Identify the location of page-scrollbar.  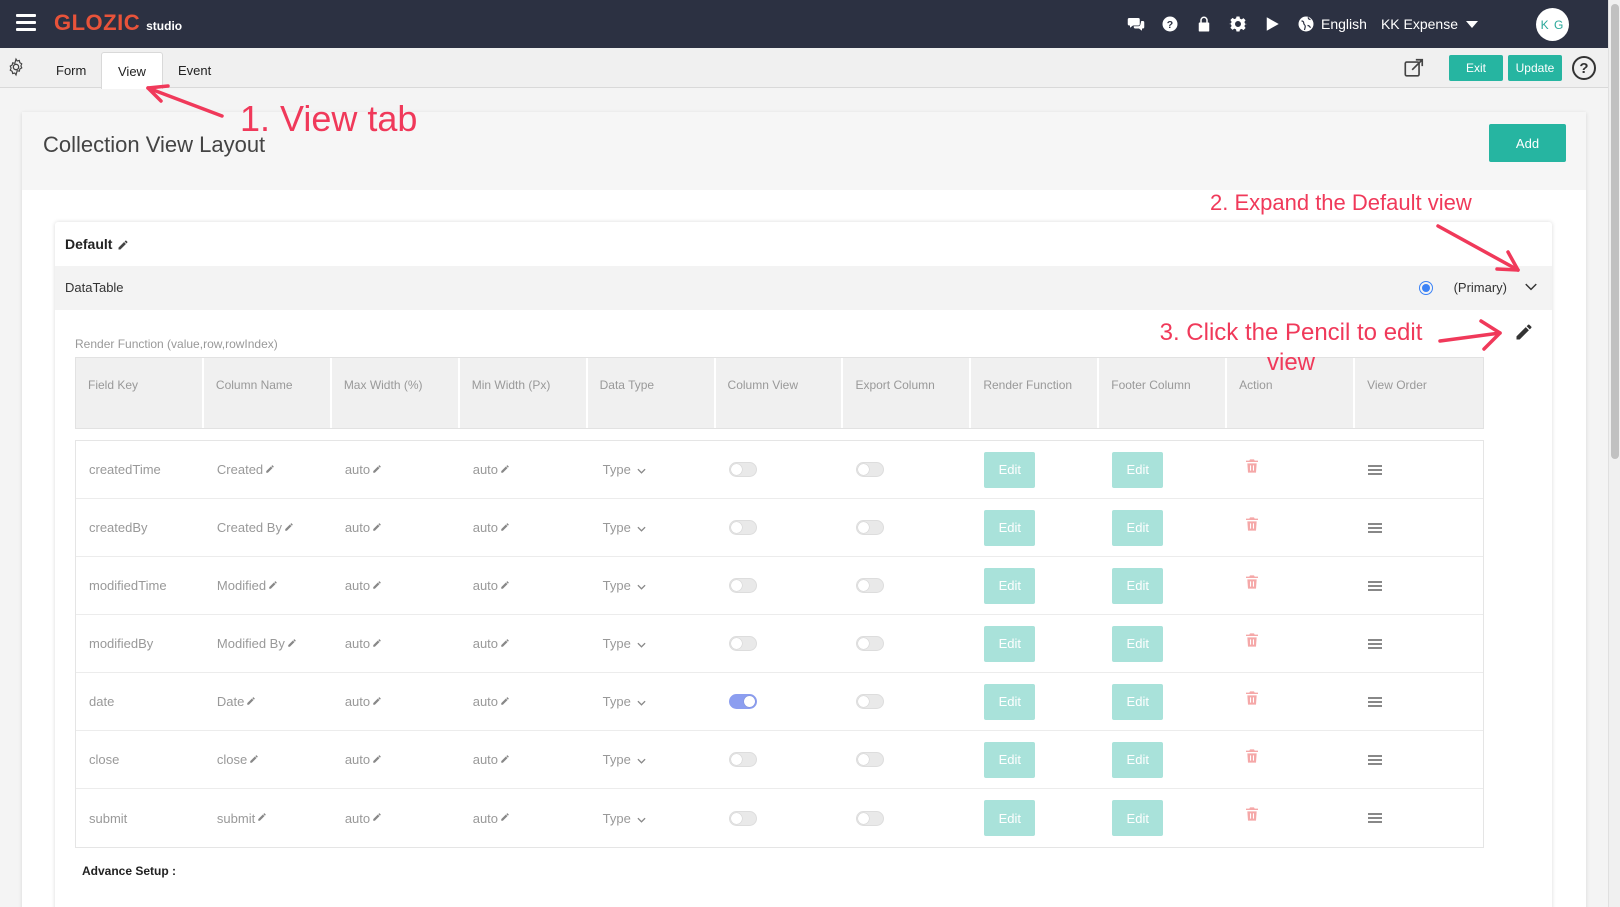
(1614, 453).